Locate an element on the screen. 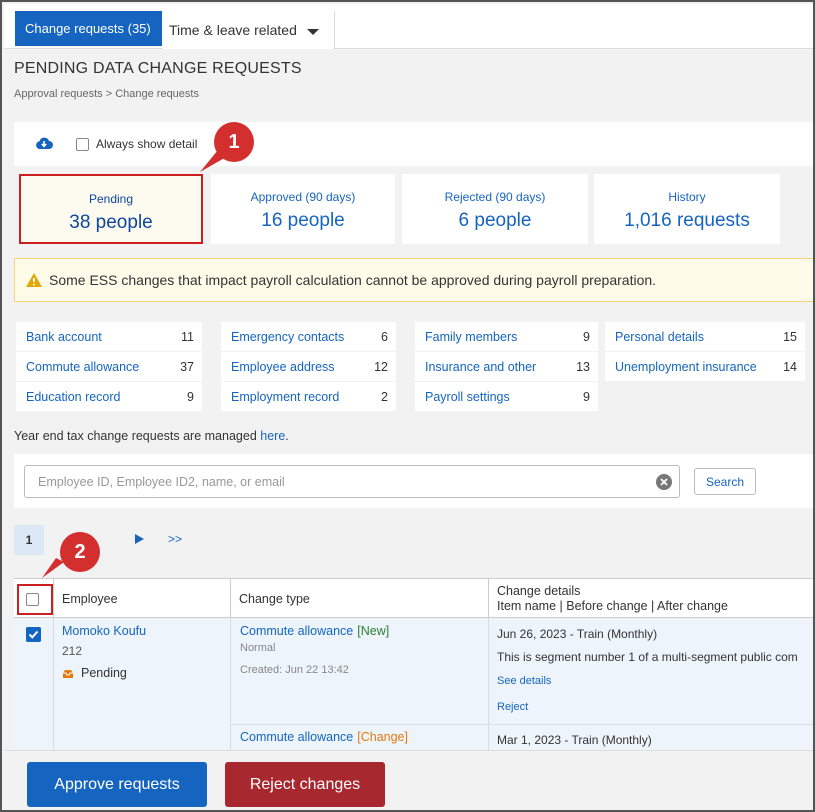  category-personal-details: Personal details 15 is located at coordinates (705, 336).